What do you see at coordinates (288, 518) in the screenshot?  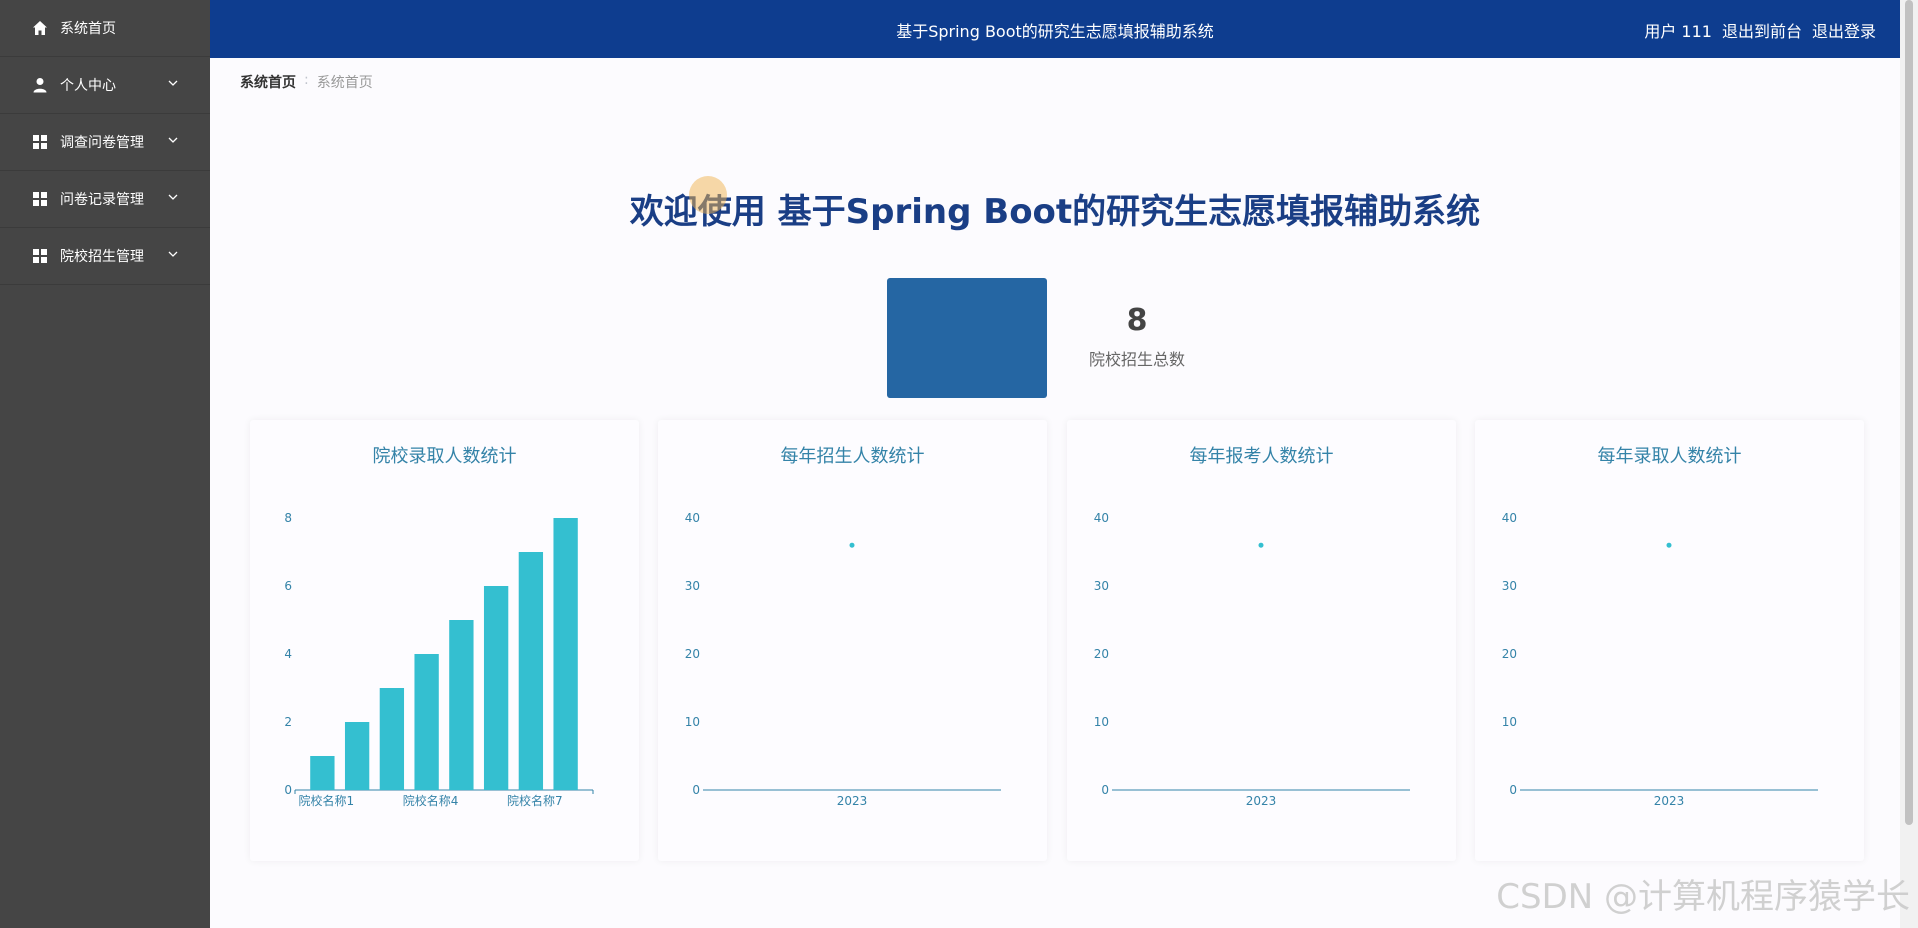 I see `y-tick-label: 8` at bounding box center [288, 518].